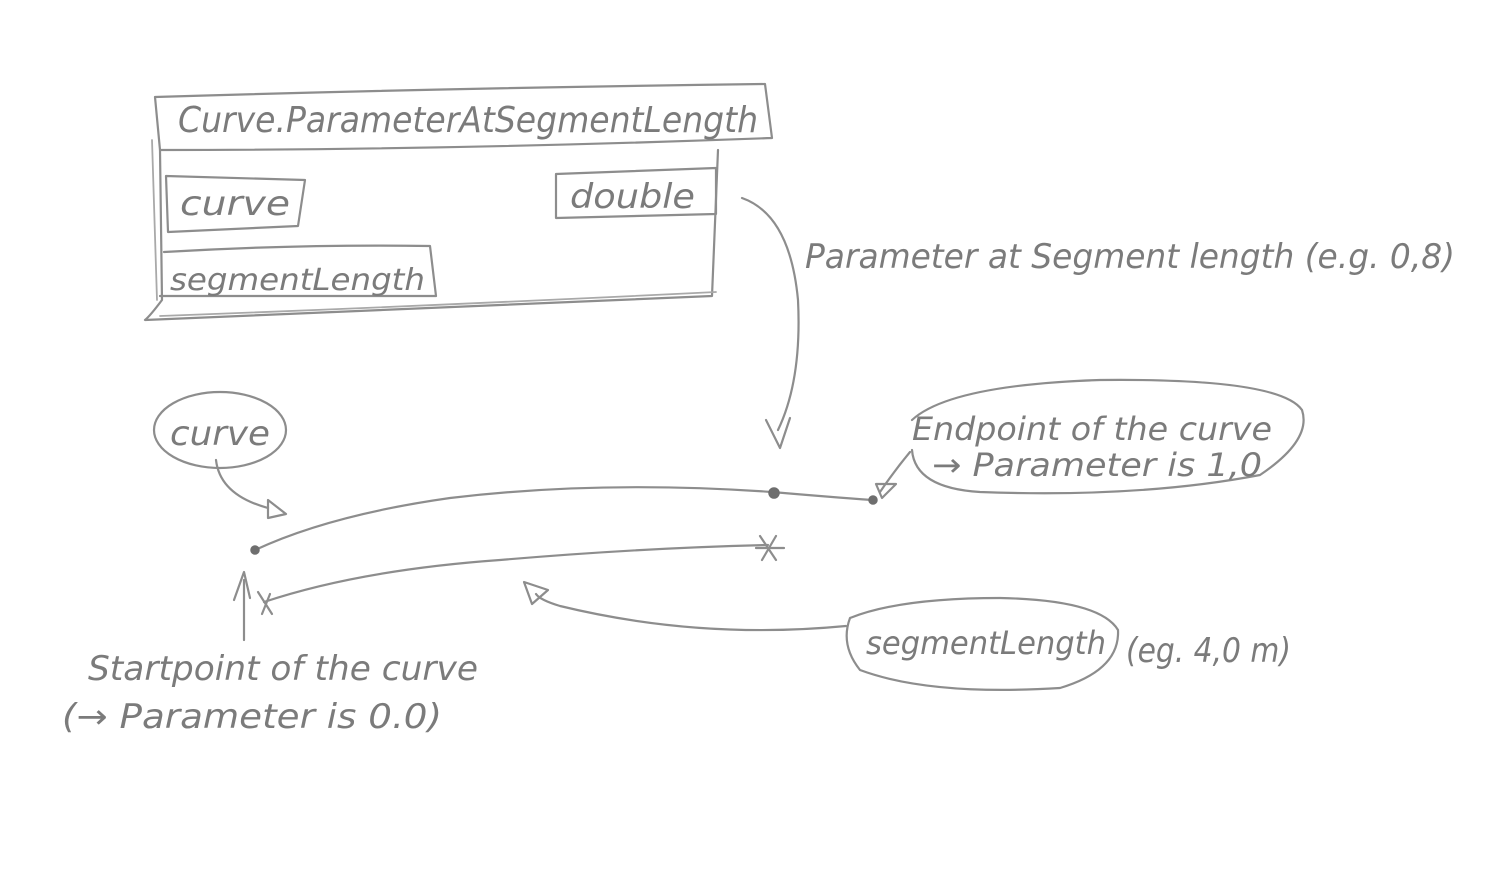  Describe the element at coordinates (774, 493) in the screenshot. I see `curve-parameter-dot` at that location.